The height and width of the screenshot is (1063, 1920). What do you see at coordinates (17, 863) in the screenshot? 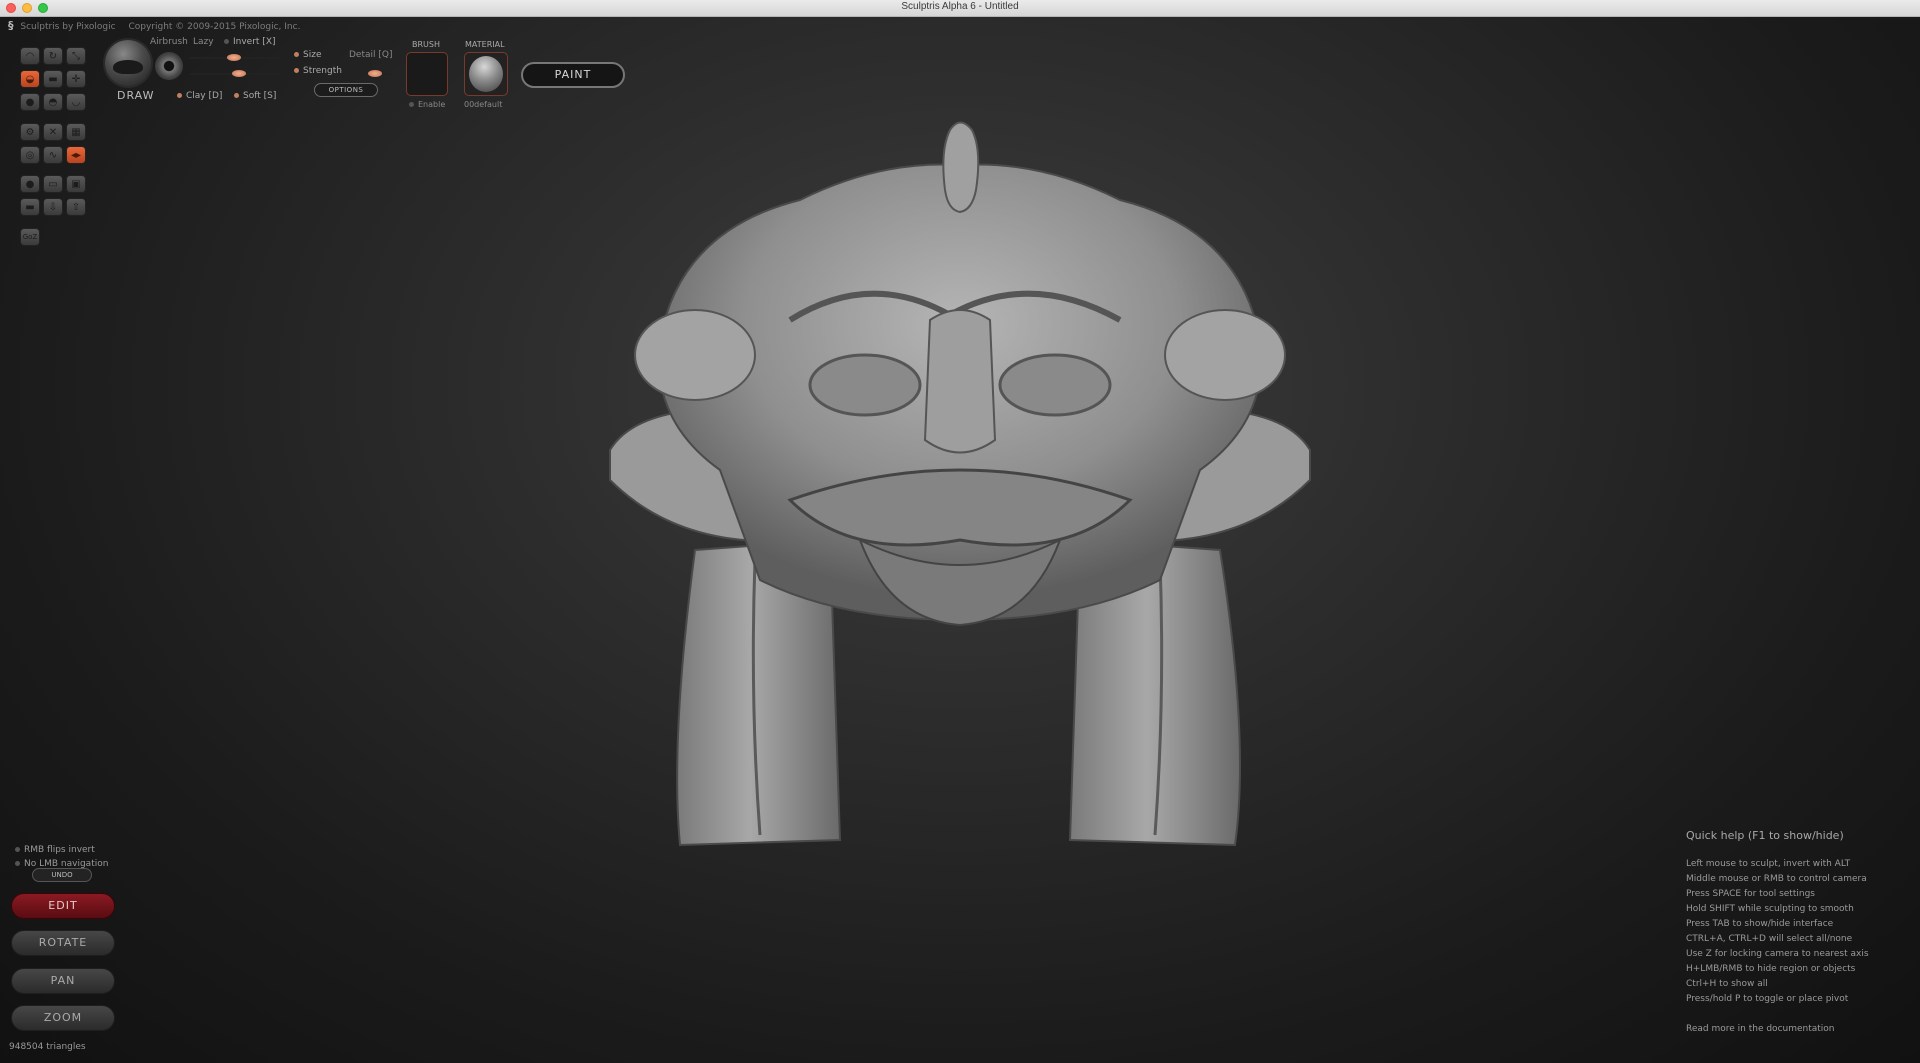
I see `no-lmb-indicator-icon` at bounding box center [17, 863].